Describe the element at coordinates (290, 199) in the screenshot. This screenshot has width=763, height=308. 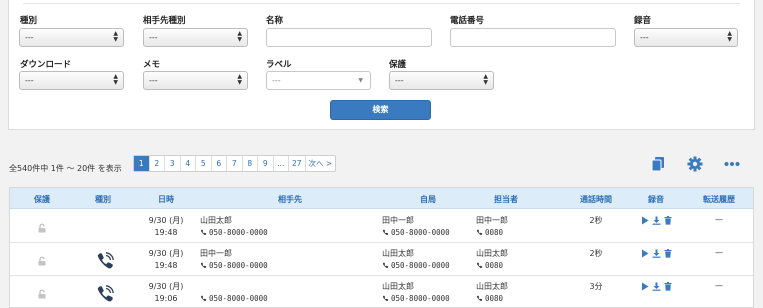
I see `column-party: 相手先` at that location.